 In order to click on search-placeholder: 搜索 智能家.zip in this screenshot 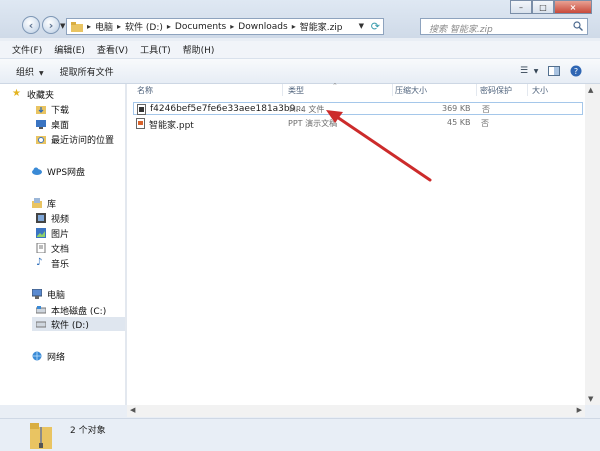, I will do `click(461, 30)`.